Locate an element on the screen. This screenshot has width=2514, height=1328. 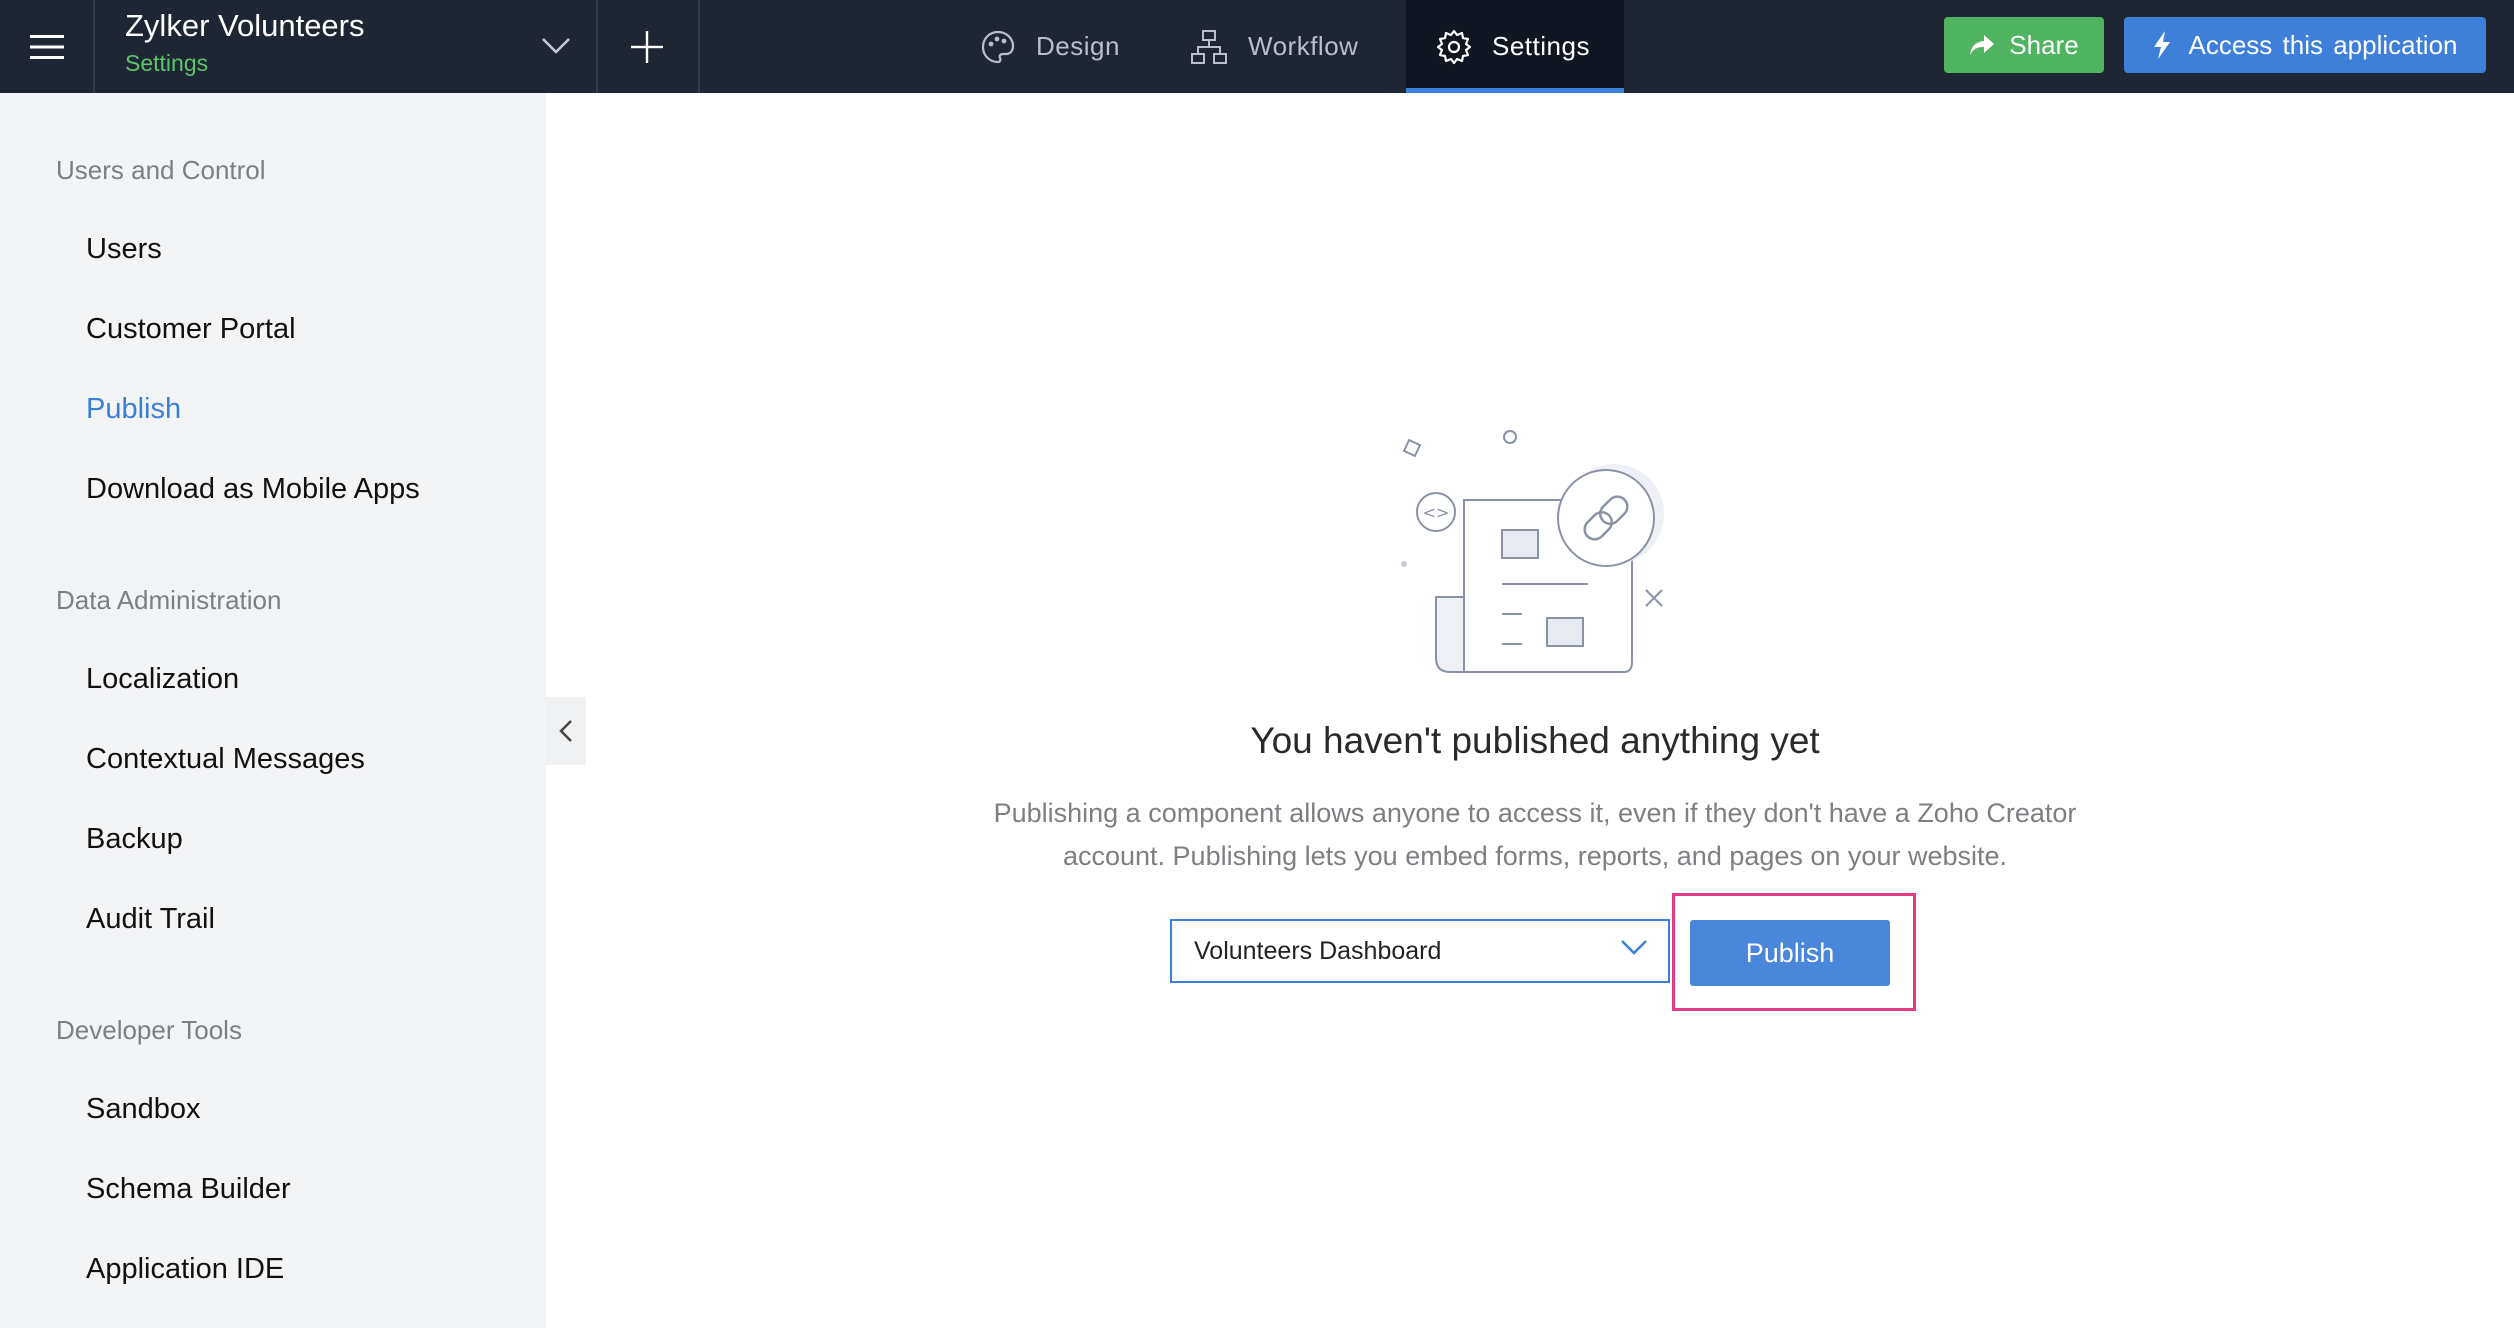
tab-settings: Settings is located at coordinates (1515, 46).